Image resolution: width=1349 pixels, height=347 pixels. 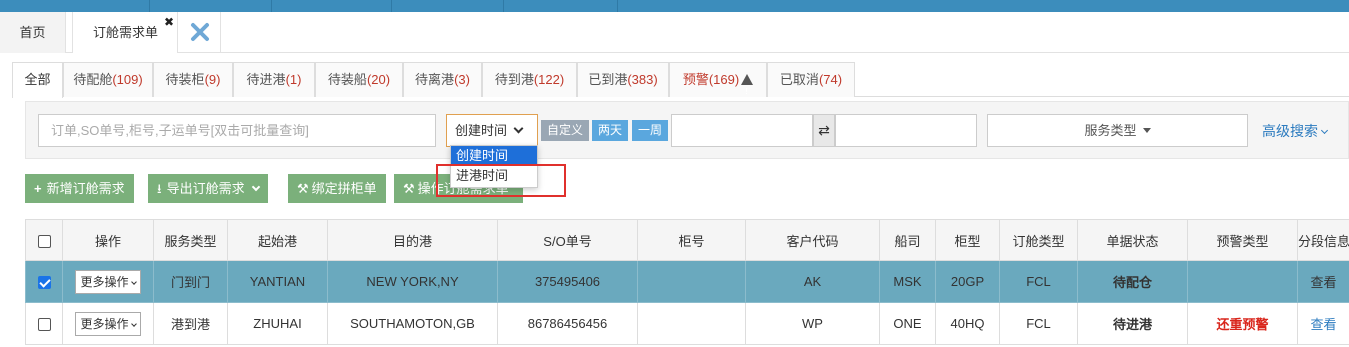 I want to click on column-header: 服务类型, so click(x=190, y=240).